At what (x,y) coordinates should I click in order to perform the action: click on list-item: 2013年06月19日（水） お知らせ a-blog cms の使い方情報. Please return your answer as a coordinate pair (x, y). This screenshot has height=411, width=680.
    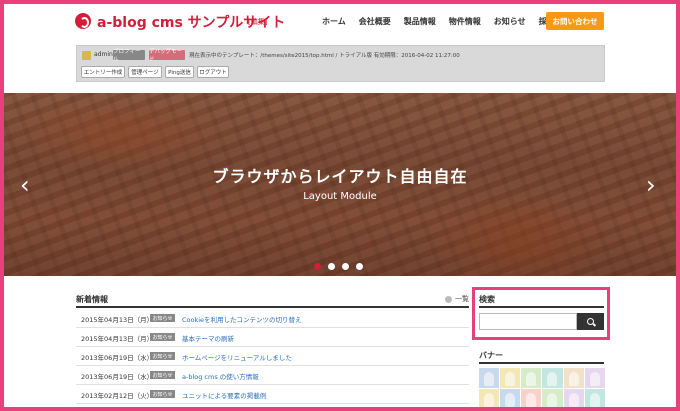
    Looking at the image, I should click on (272, 375).